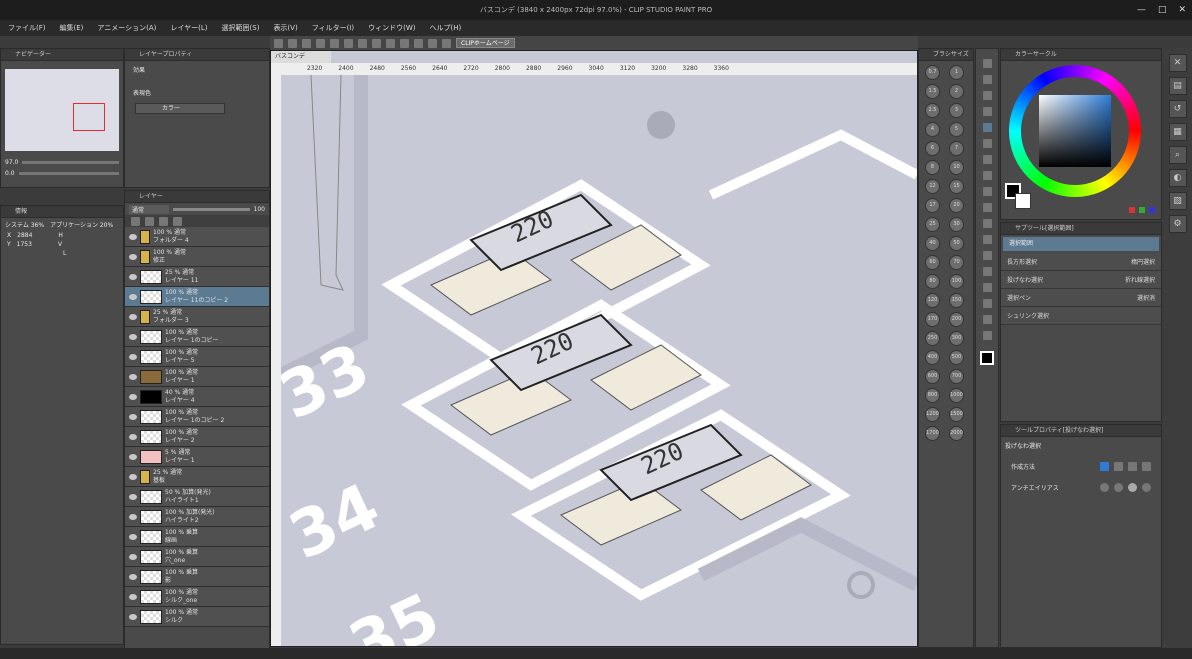 The height and width of the screenshot is (659, 1192). What do you see at coordinates (956, 414) in the screenshot?
I see `brush-size-option: 1500` at bounding box center [956, 414].